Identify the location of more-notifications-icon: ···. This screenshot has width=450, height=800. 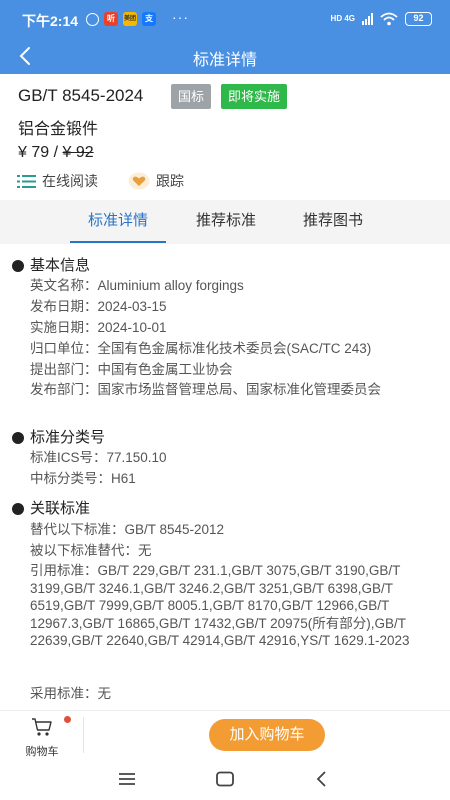
(180, 17).